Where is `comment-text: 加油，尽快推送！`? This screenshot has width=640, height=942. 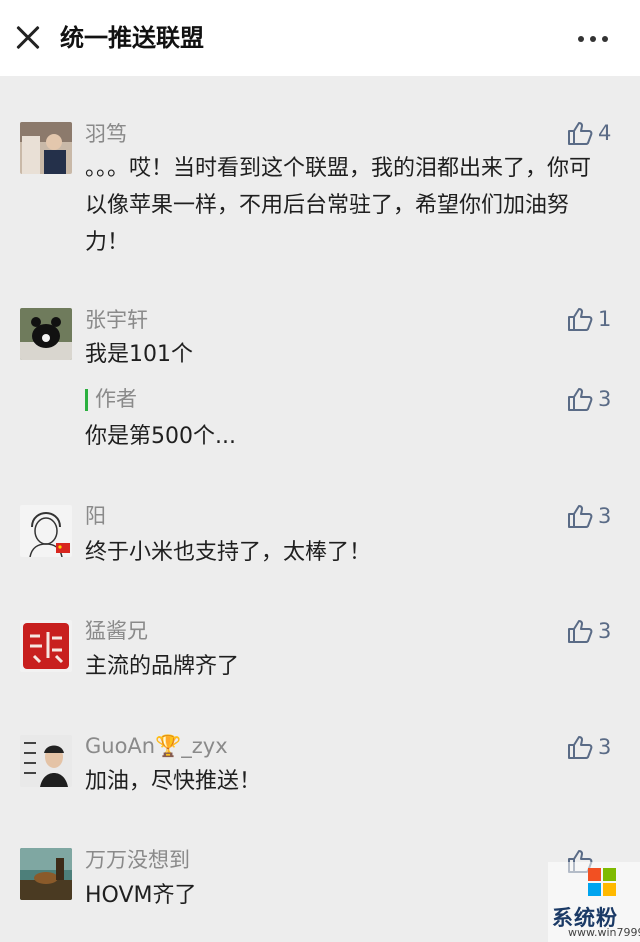 comment-text: 加油，尽快推送！ is located at coordinates (173, 781).